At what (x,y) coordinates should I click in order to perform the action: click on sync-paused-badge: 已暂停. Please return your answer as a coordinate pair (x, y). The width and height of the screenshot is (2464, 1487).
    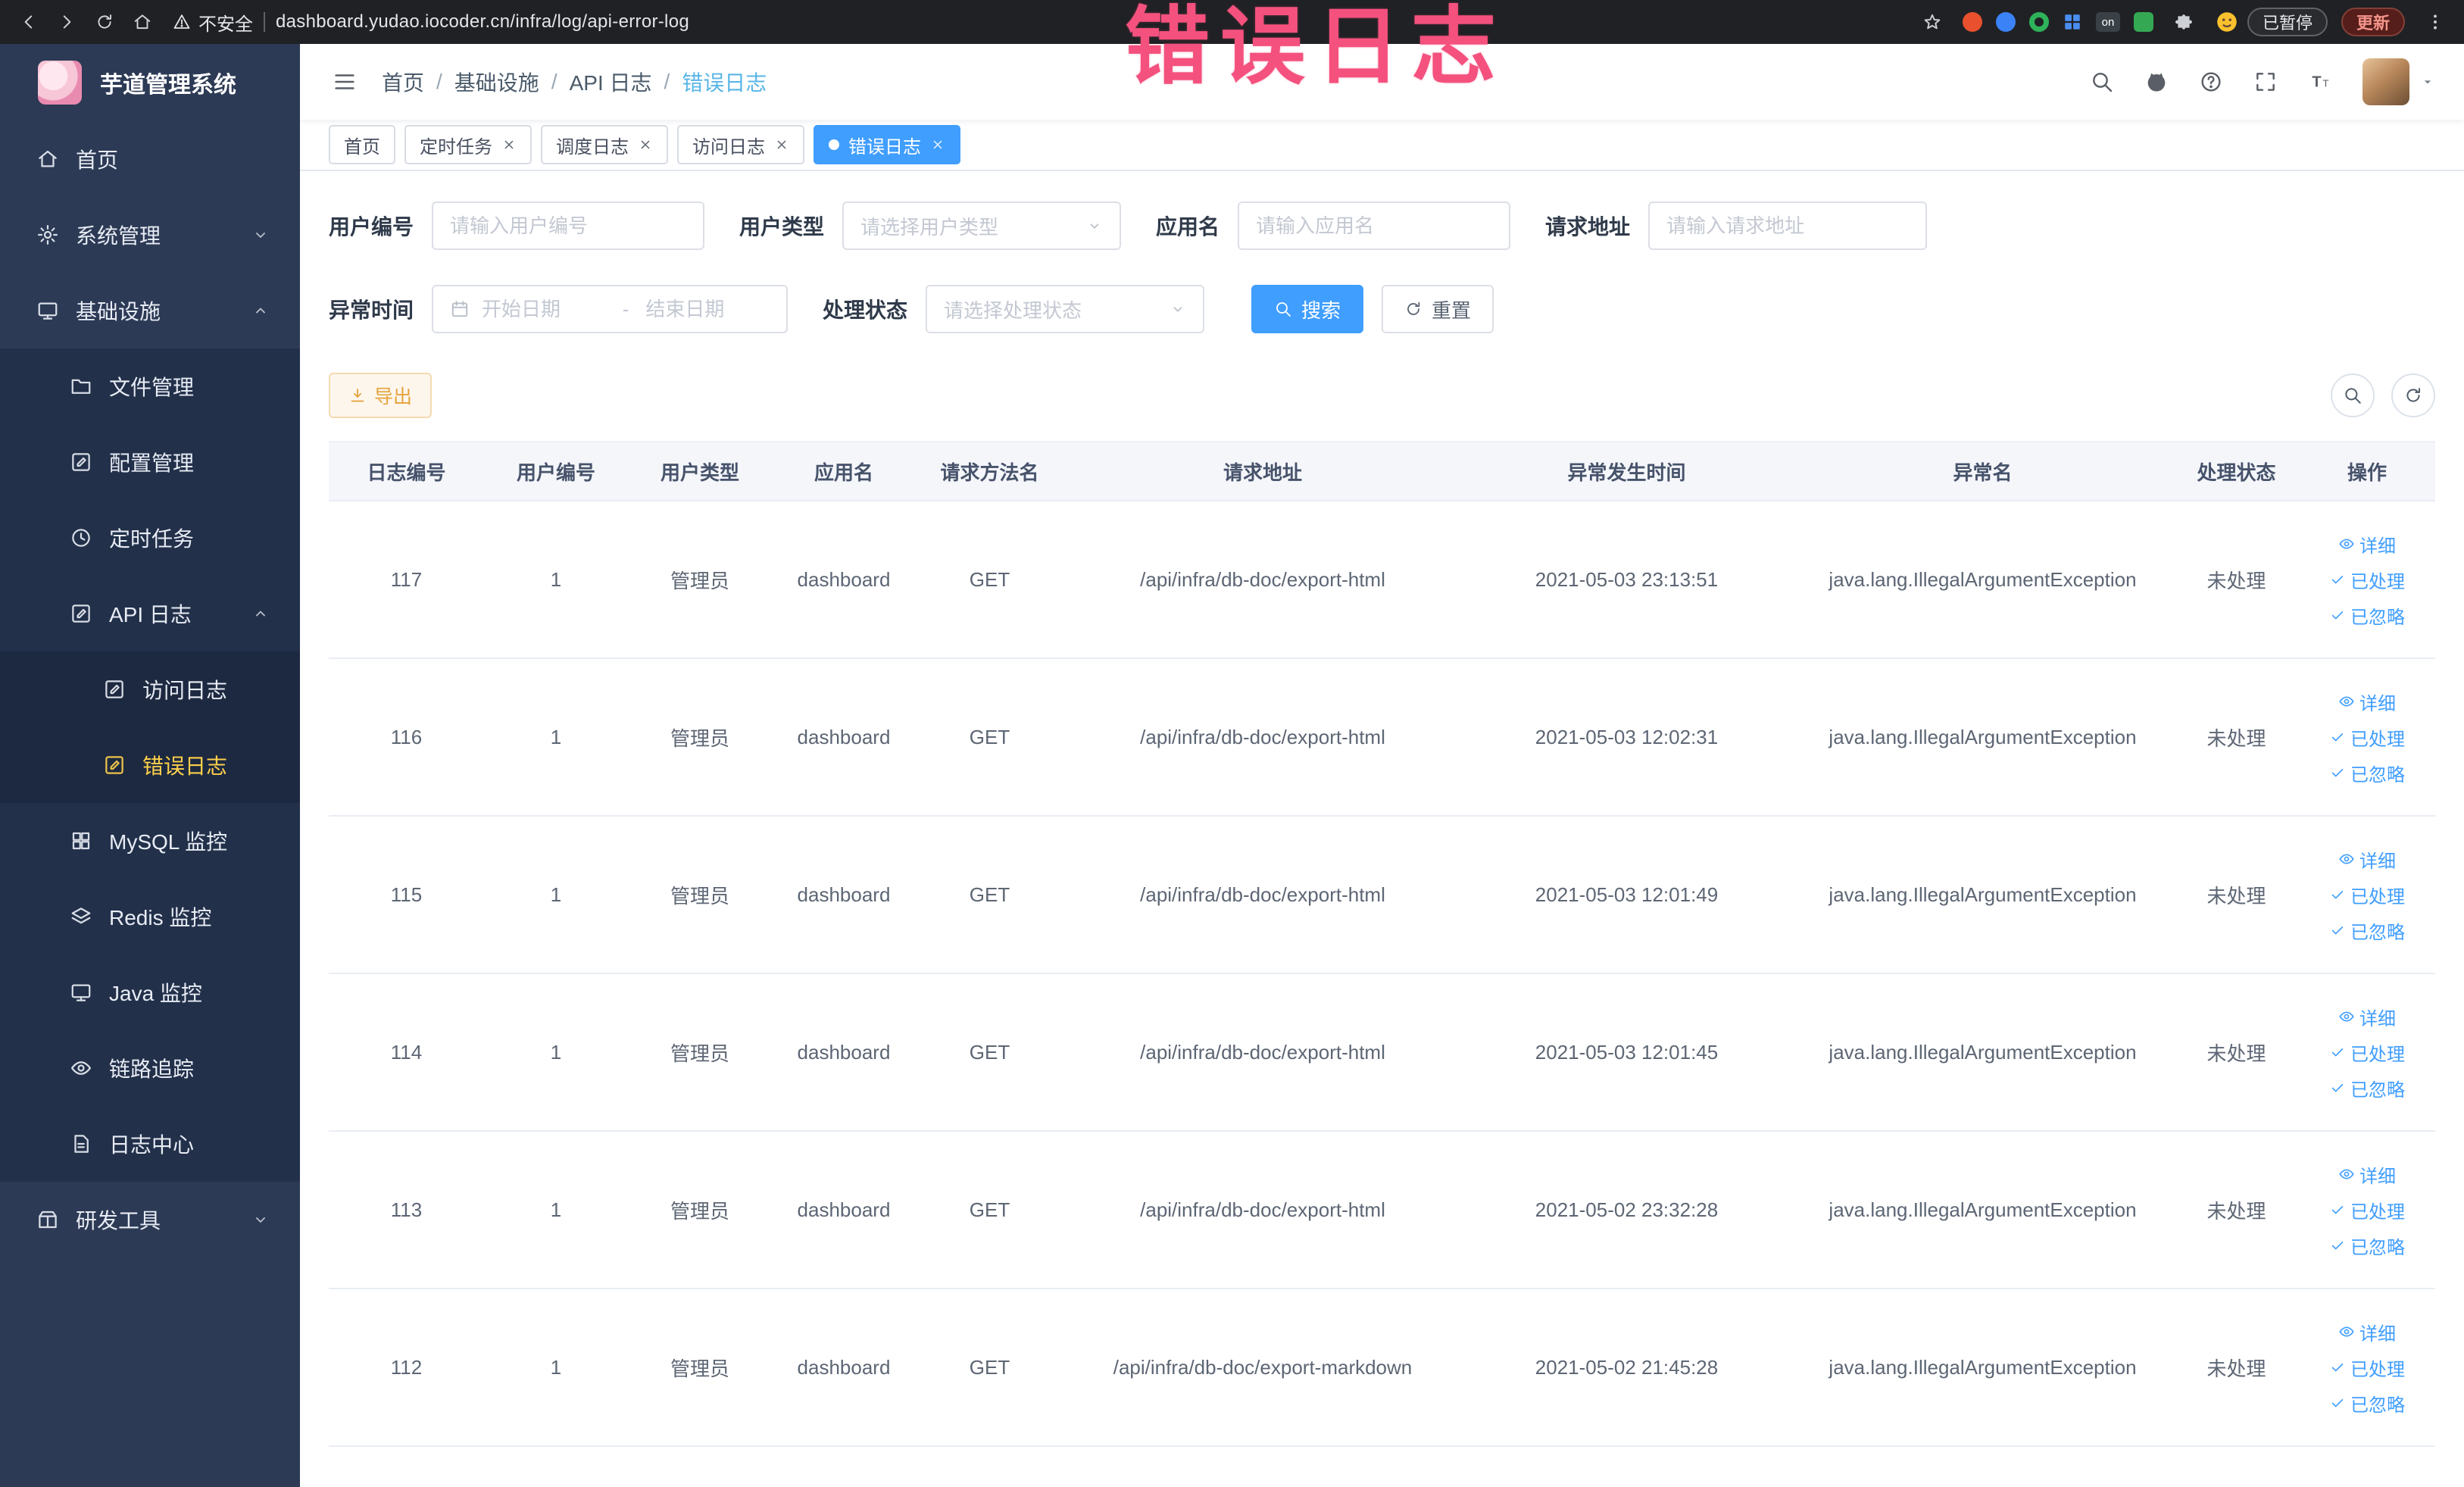
    Looking at the image, I should click on (2287, 22).